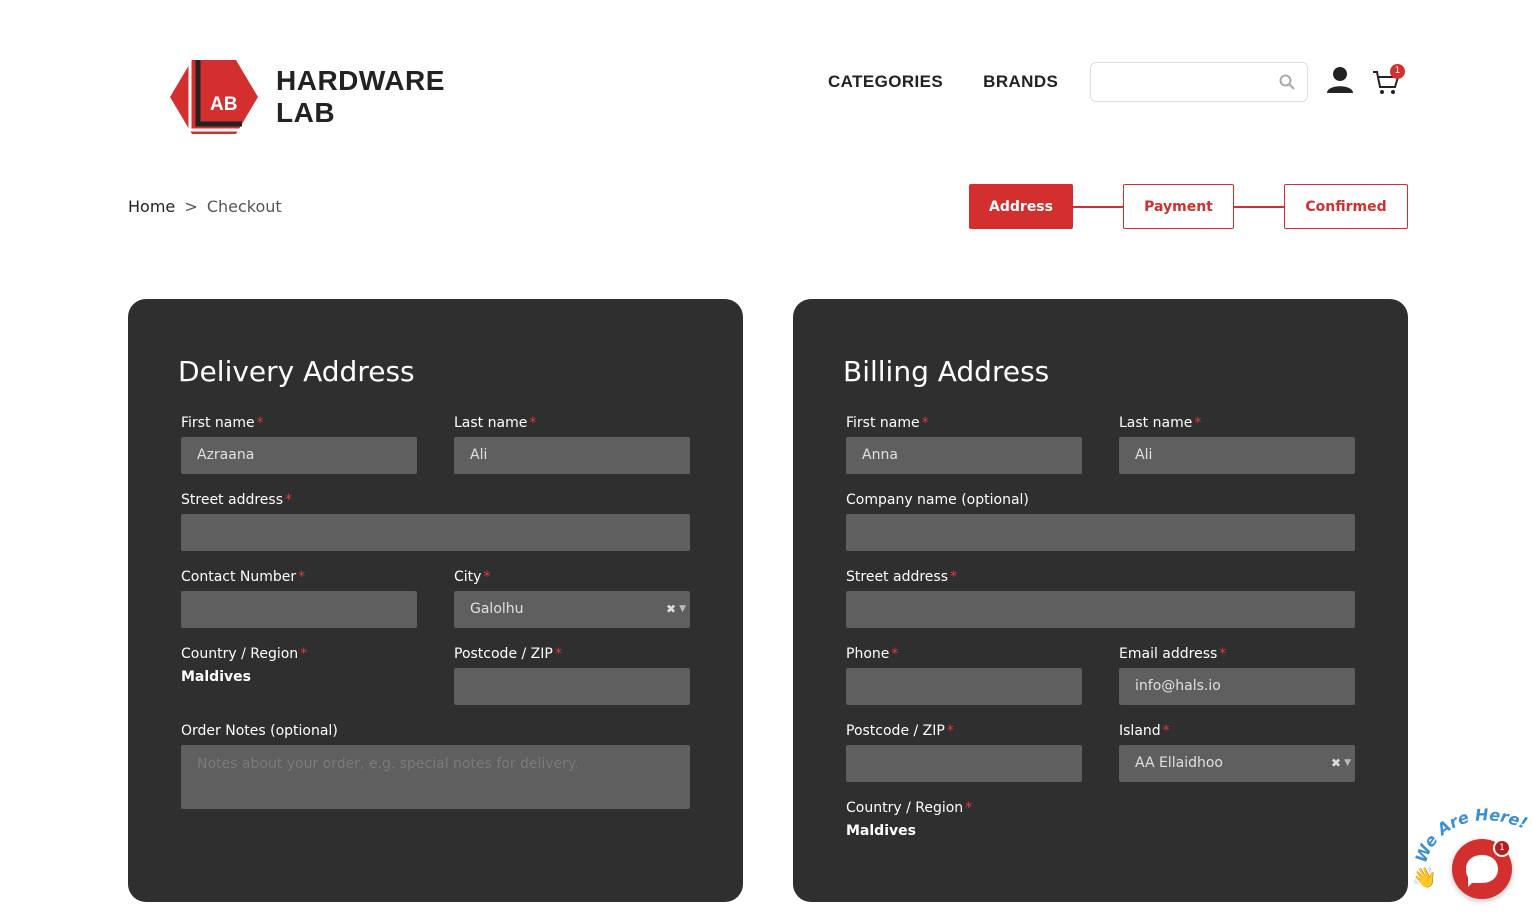  I want to click on island-label: Island, so click(1140, 731).